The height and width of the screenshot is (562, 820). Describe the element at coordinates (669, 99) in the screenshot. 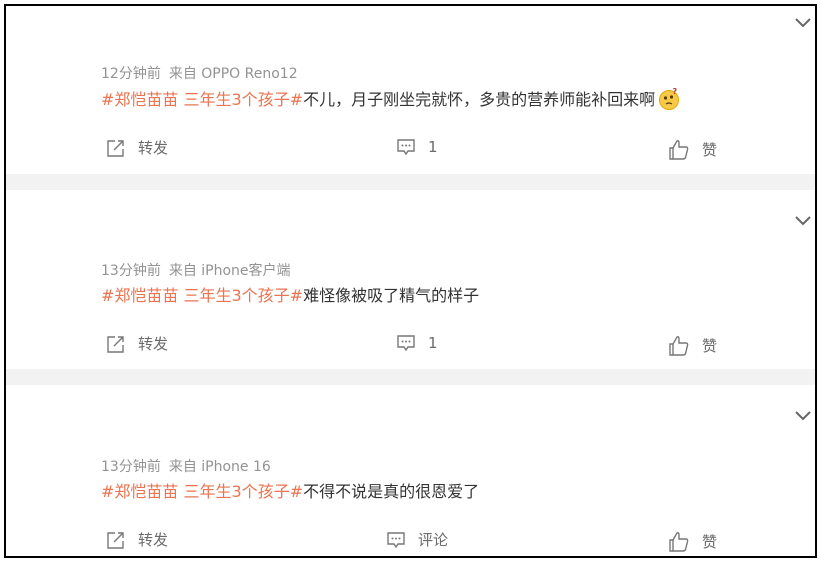

I see `thinking-face-icon: ?` at that location.